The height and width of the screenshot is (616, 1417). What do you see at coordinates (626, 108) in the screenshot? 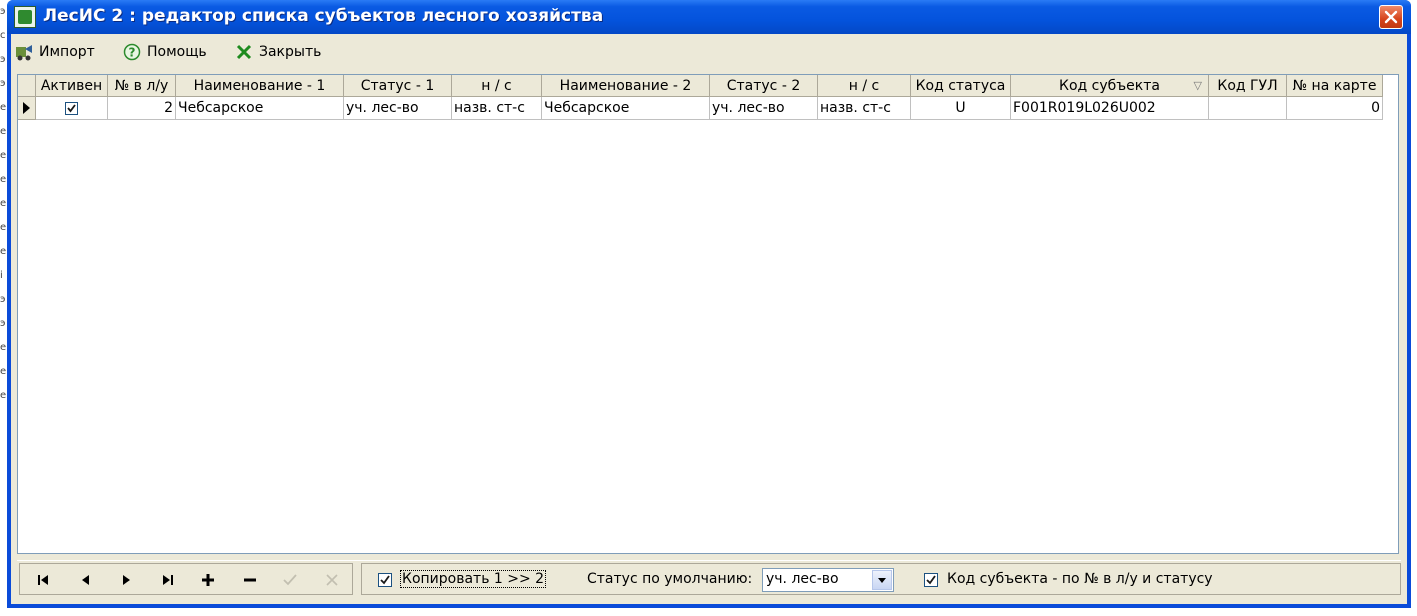
I see `cell-name2: Чебсарское` at bounding box center [626, 108].